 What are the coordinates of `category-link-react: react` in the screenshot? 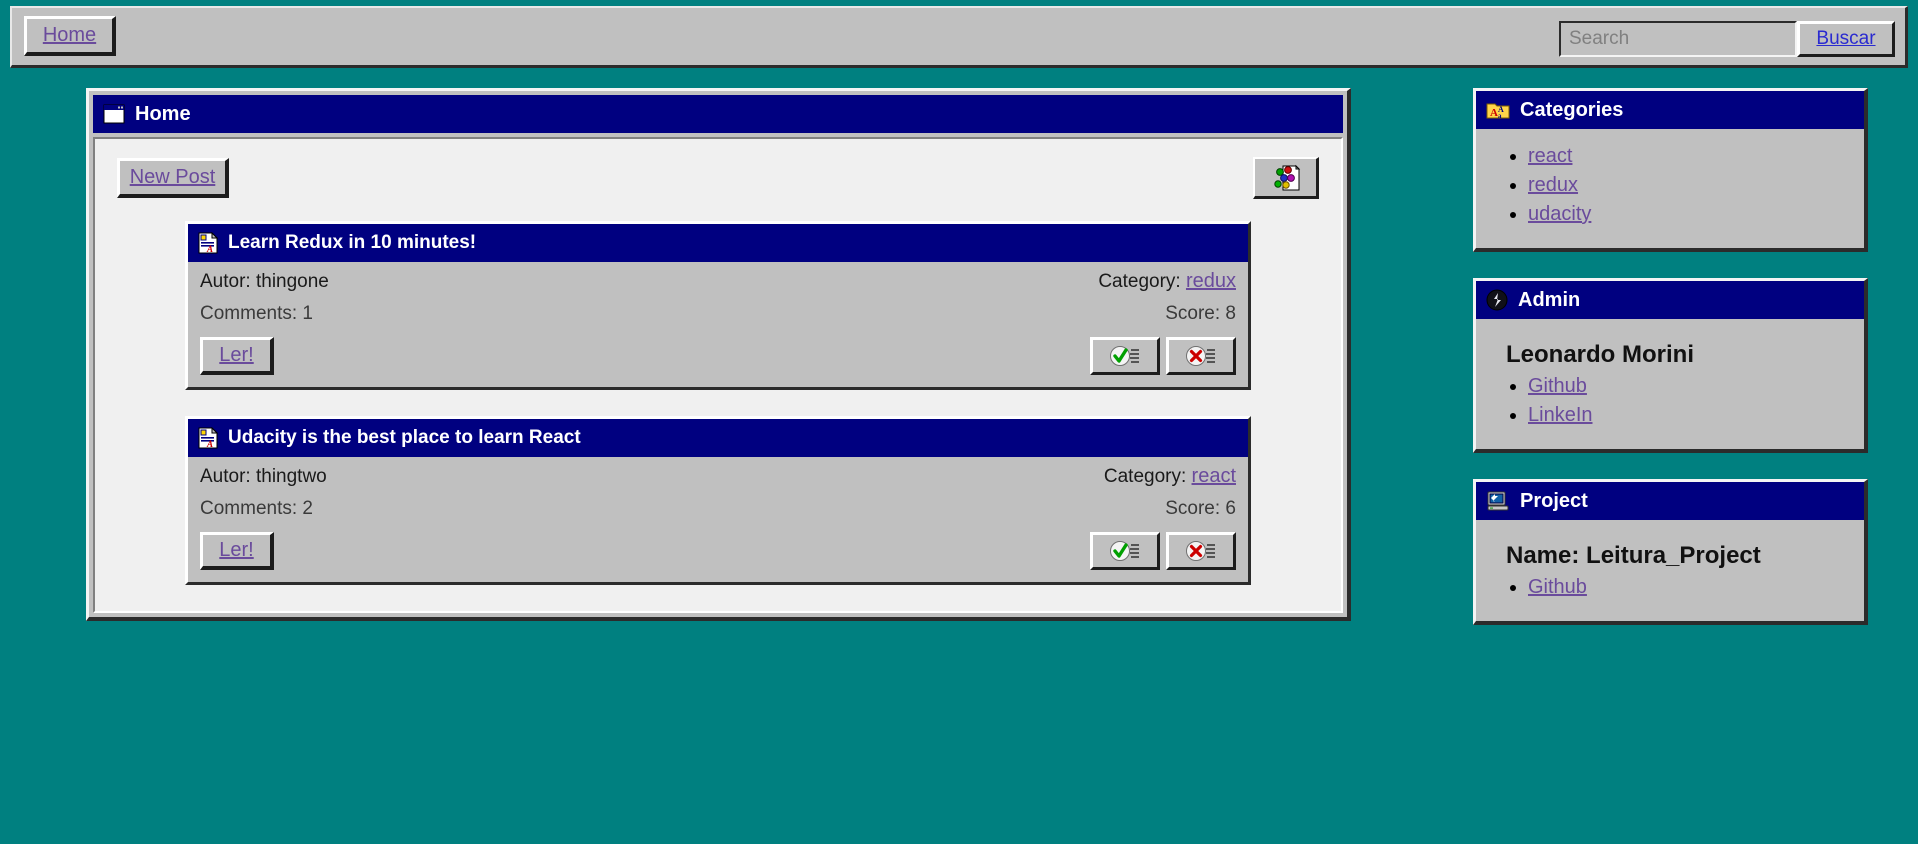 It's located at (1550, 156).